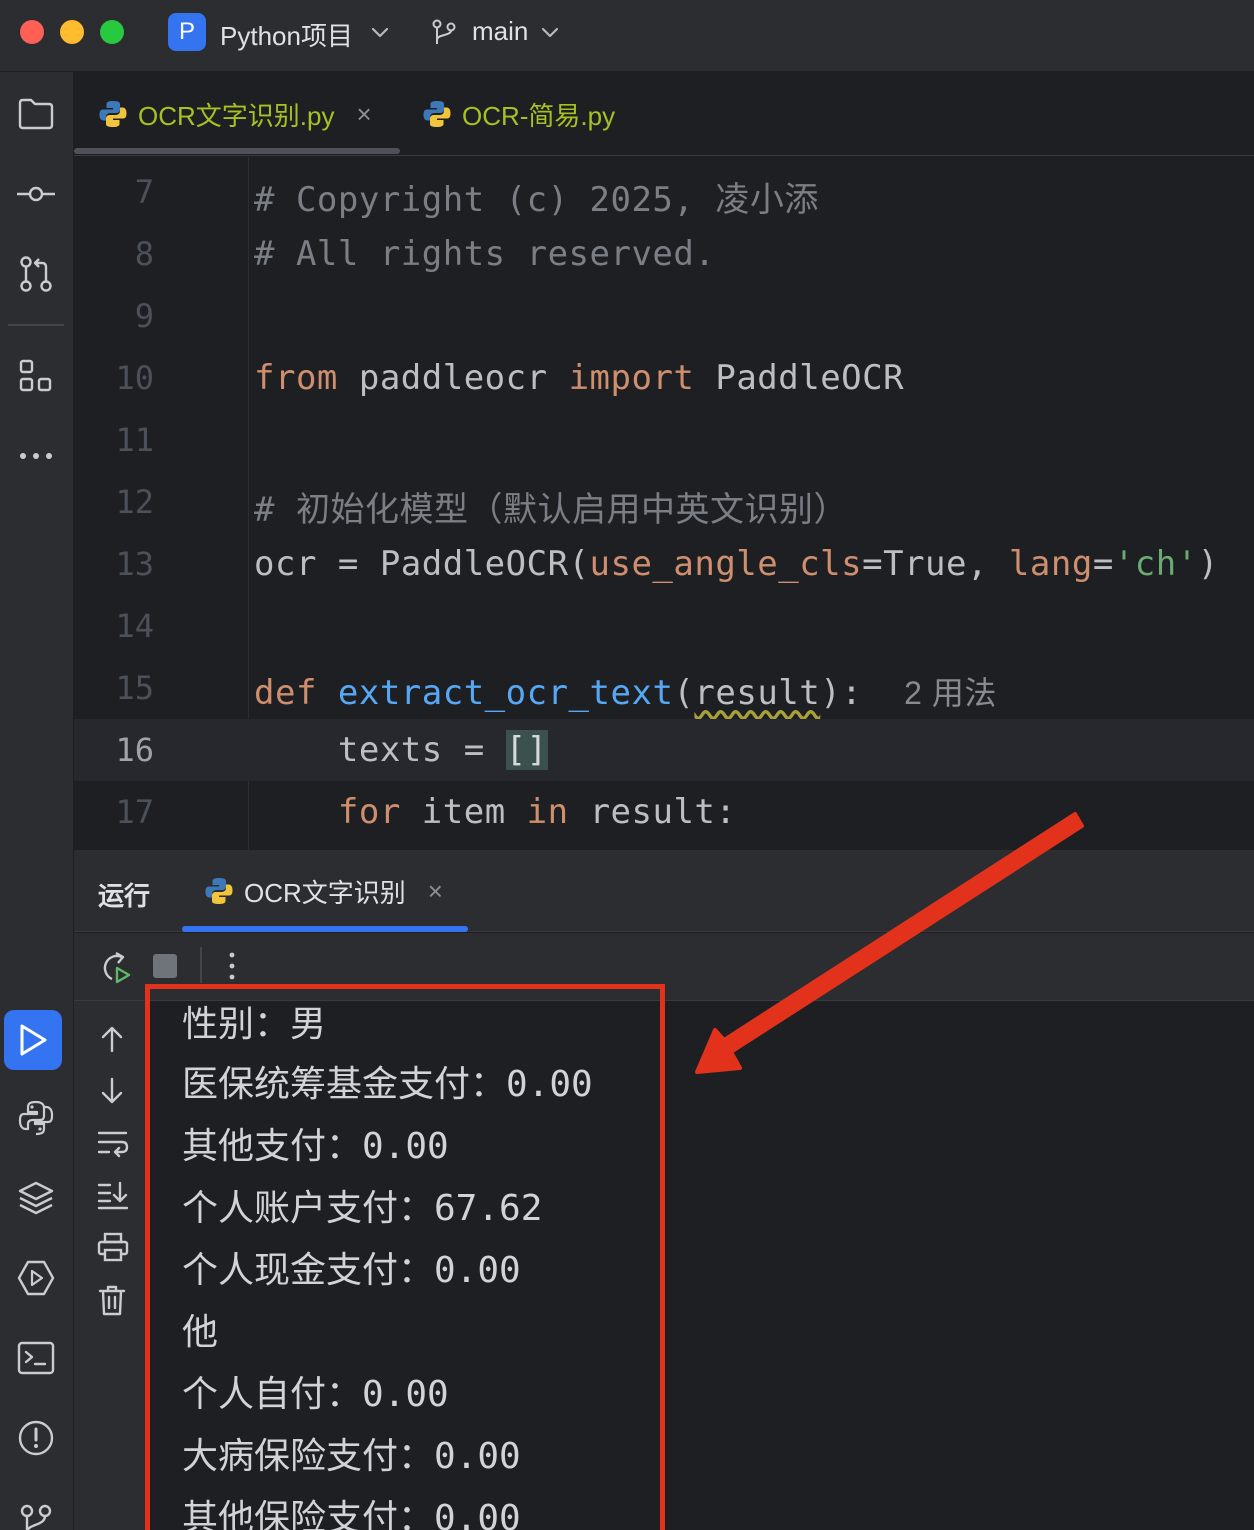  What do you see at coordinates (124, 896) in the screenshot?
I see `run-panel-title: 运行` at bounding box center [124, 896].